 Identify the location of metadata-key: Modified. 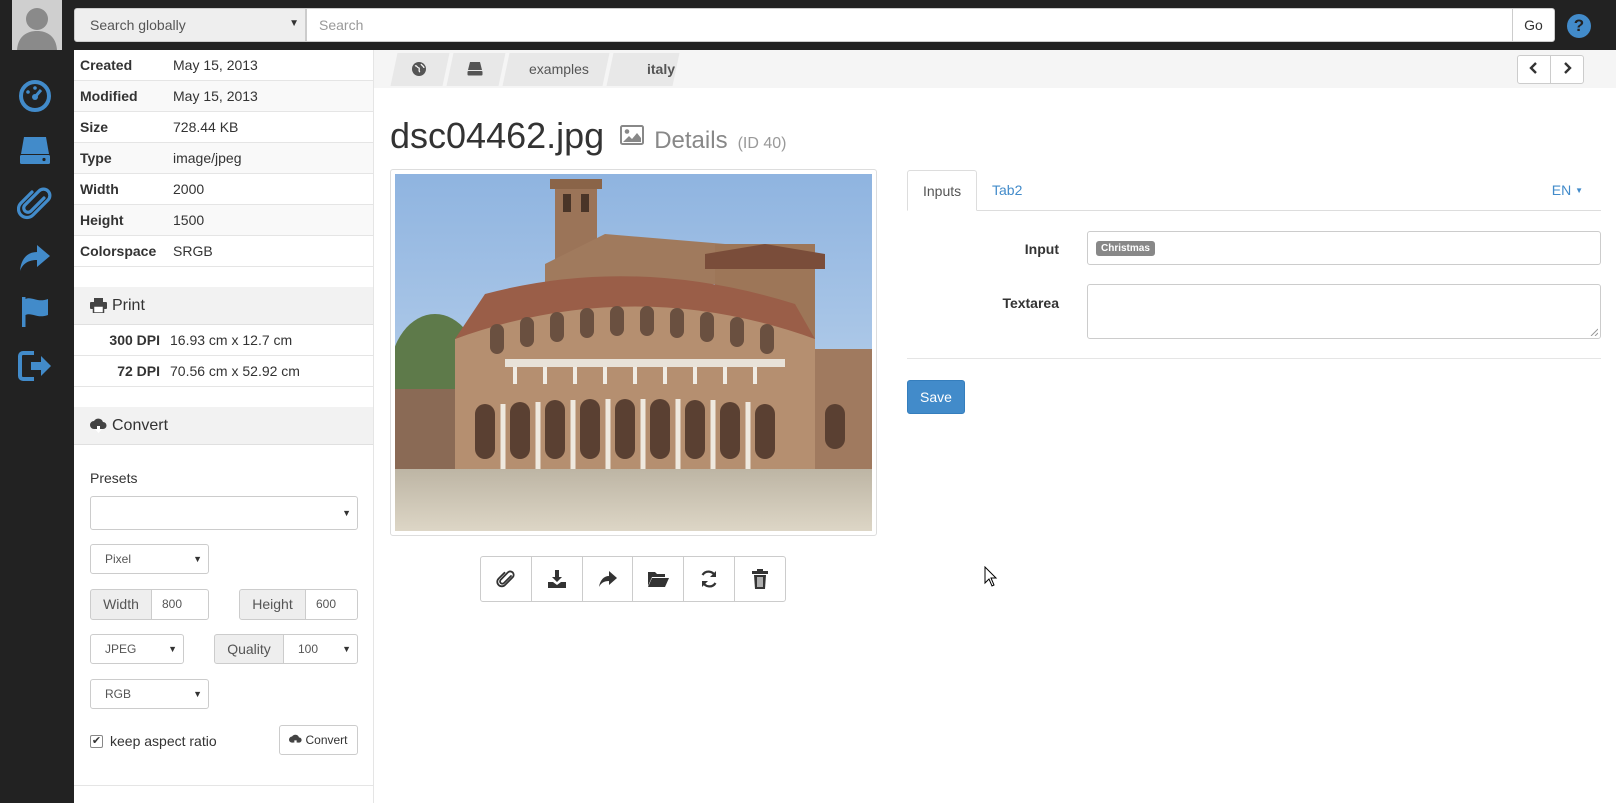
(109, 96).